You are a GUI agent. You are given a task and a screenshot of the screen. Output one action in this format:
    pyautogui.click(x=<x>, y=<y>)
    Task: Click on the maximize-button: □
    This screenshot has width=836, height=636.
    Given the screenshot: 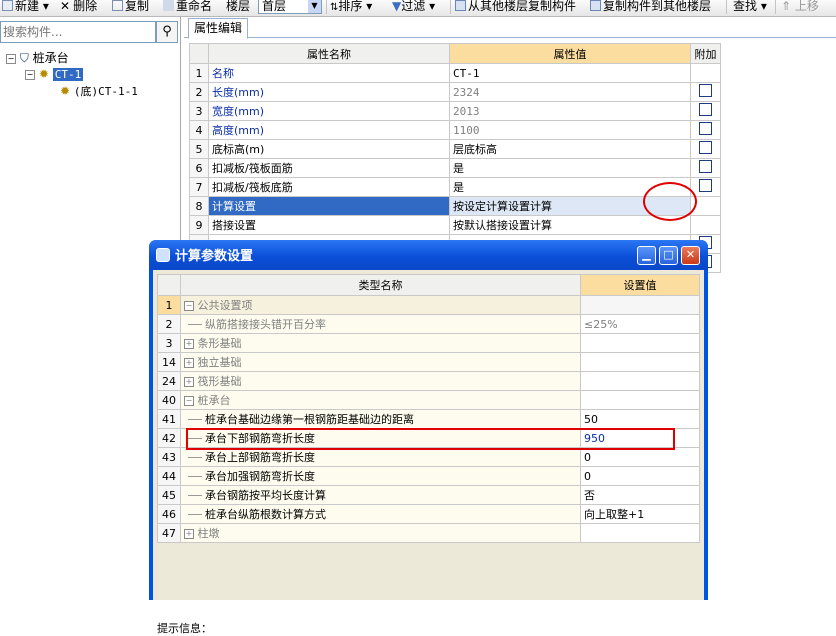 What is the action you would take?
    pyautogui.click(x=668, y=255)
    